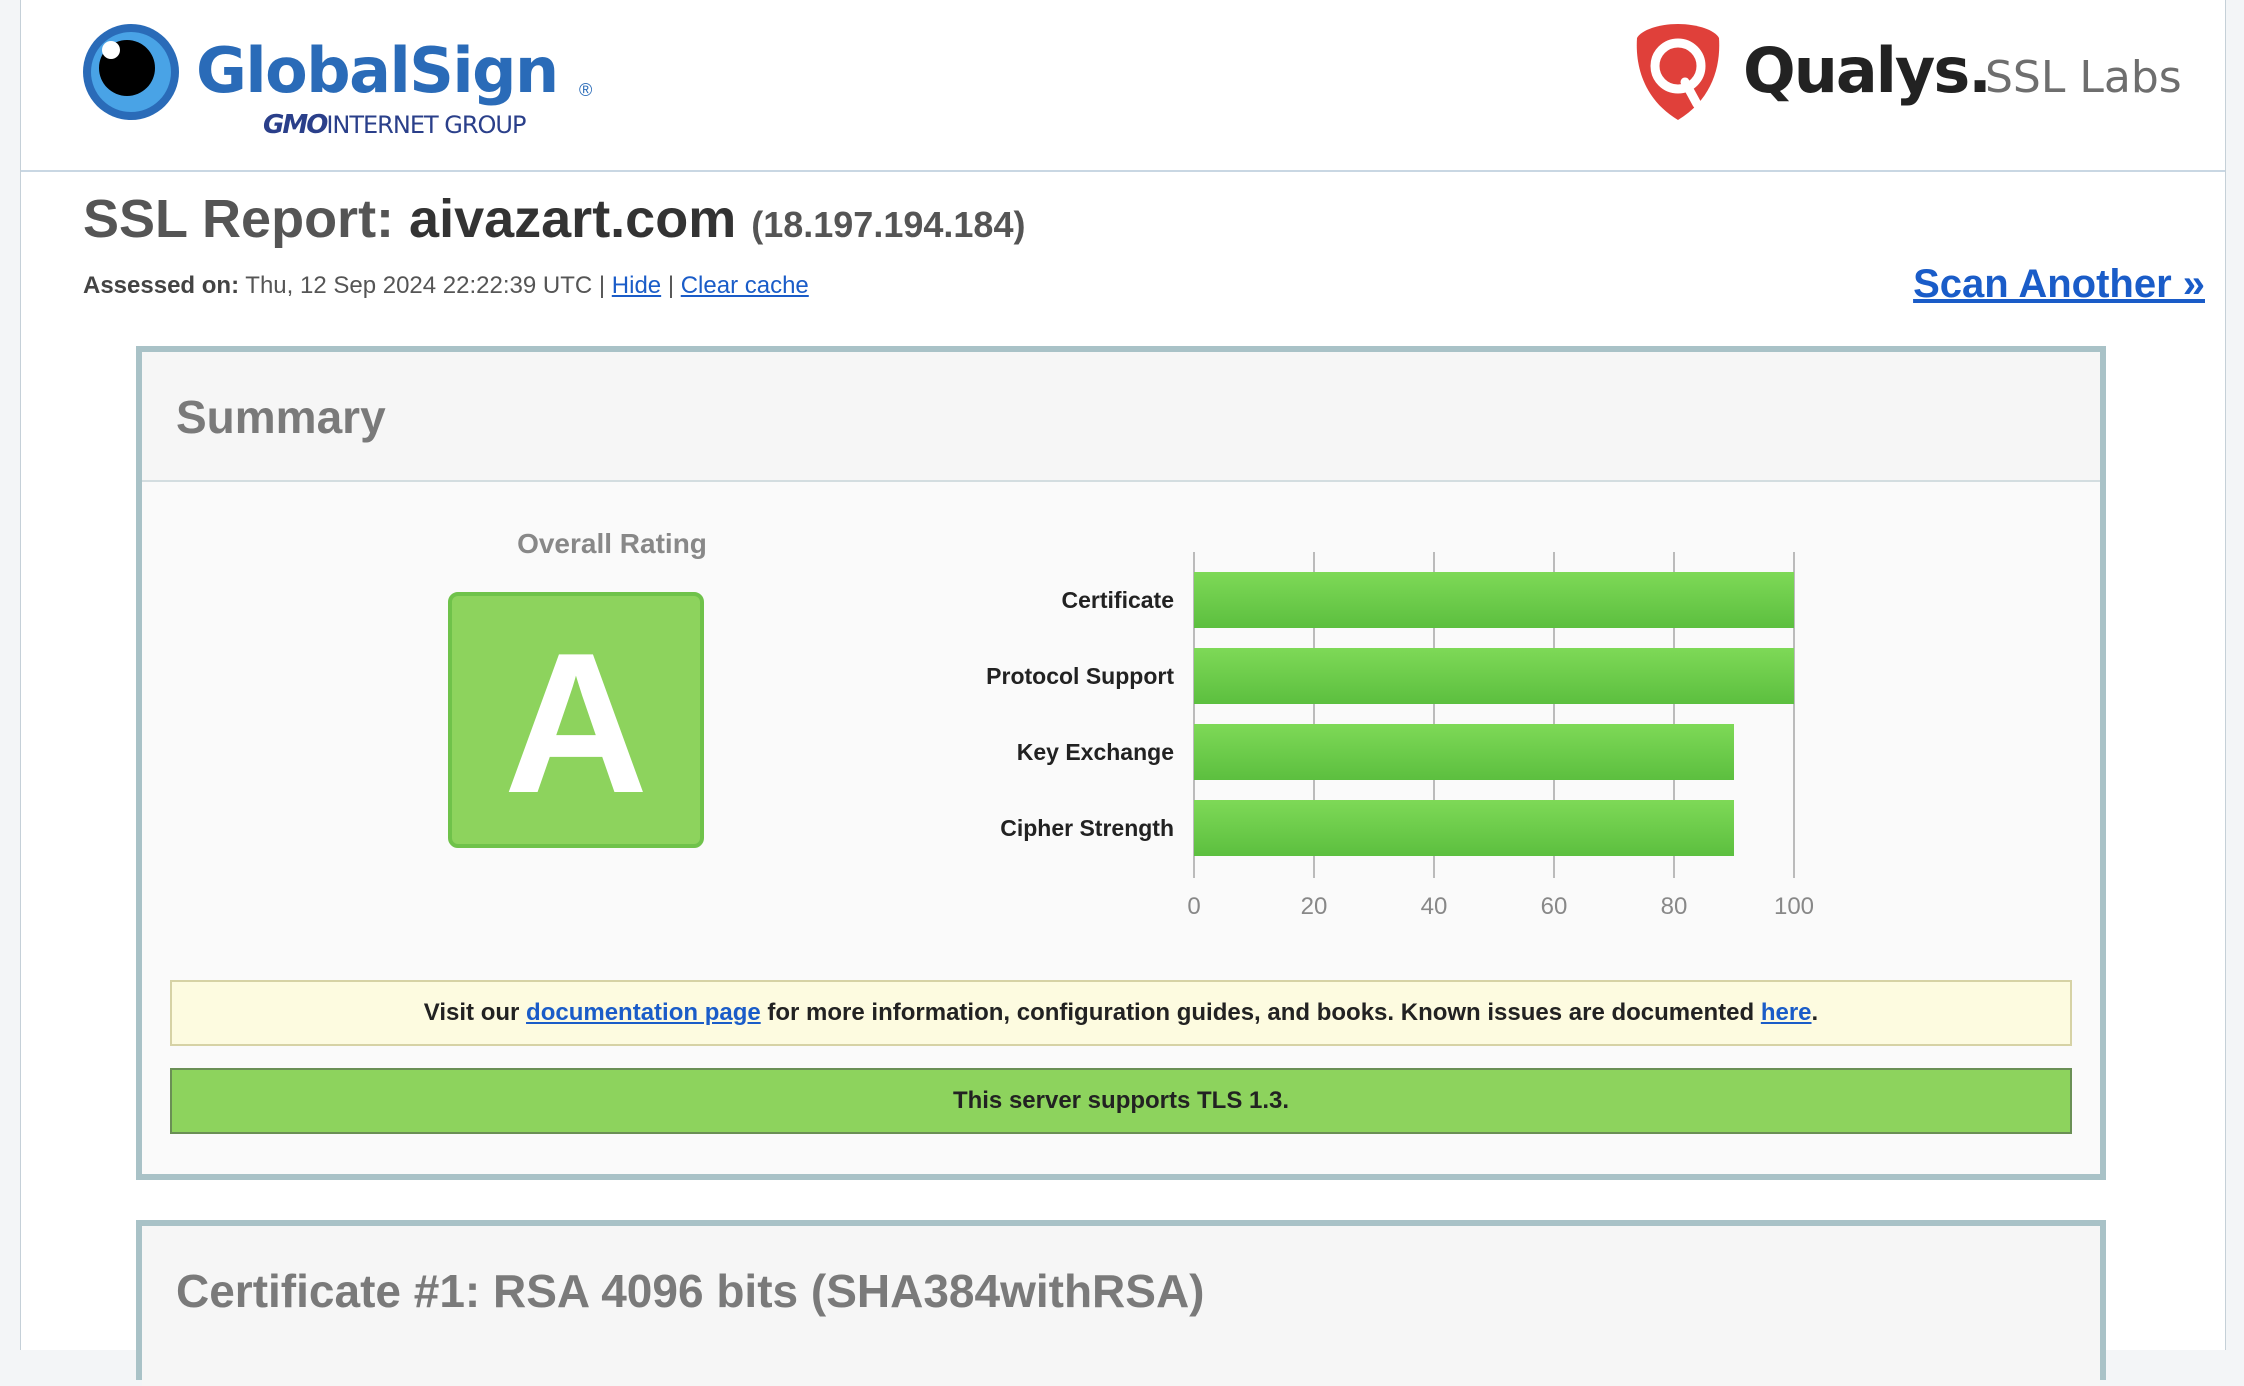 The height and width of the screenshot is (1386, 2244). Describe the element at coordinates (1434, 906) in the screenshot. I see `x-tick-label: 40` at that location.